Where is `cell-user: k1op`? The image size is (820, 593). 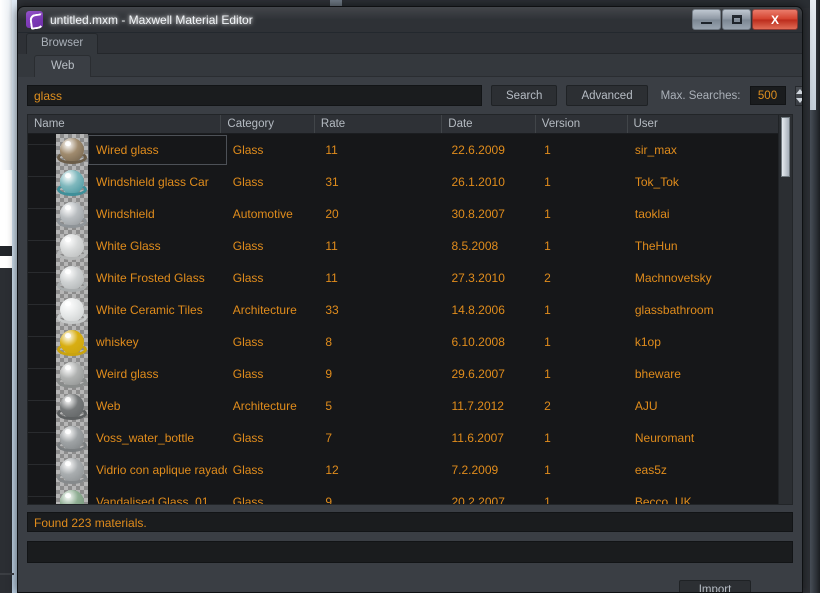 cell-user: k1op is located at coordinates (647, 342).